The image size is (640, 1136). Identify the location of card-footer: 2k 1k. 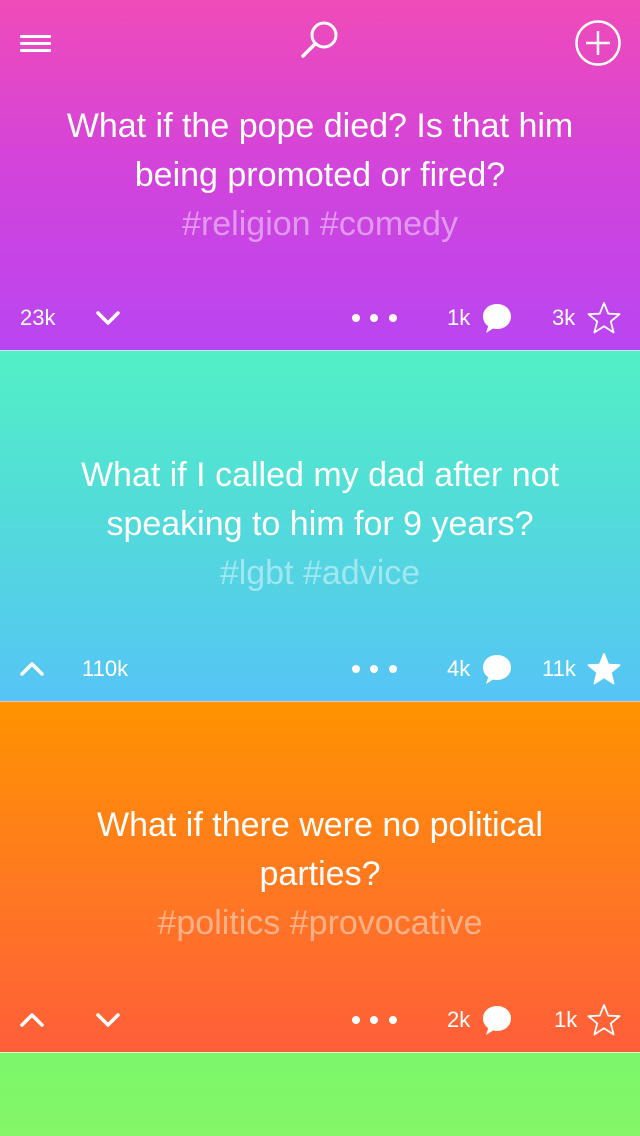
(320, 1020).